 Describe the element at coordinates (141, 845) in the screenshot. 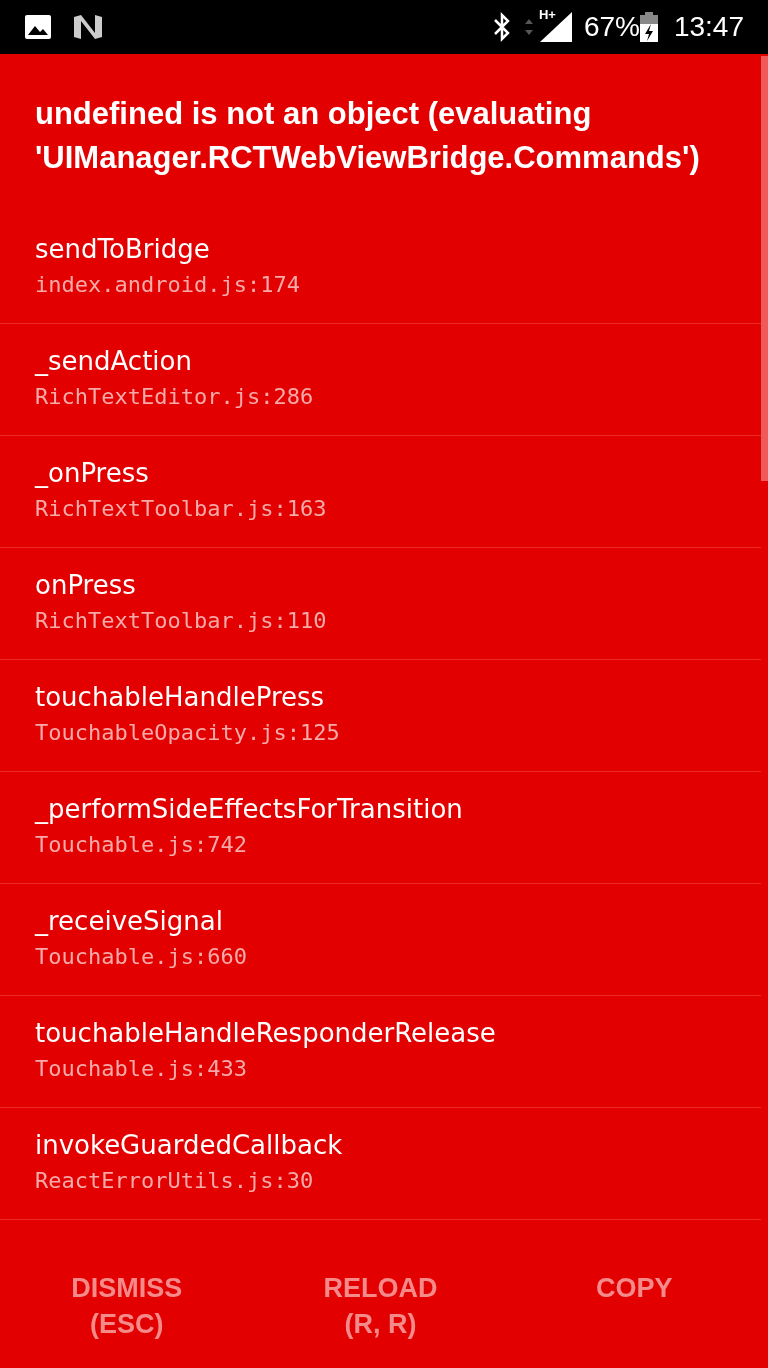

I see `file-location: Touchable.js:742` at that location.